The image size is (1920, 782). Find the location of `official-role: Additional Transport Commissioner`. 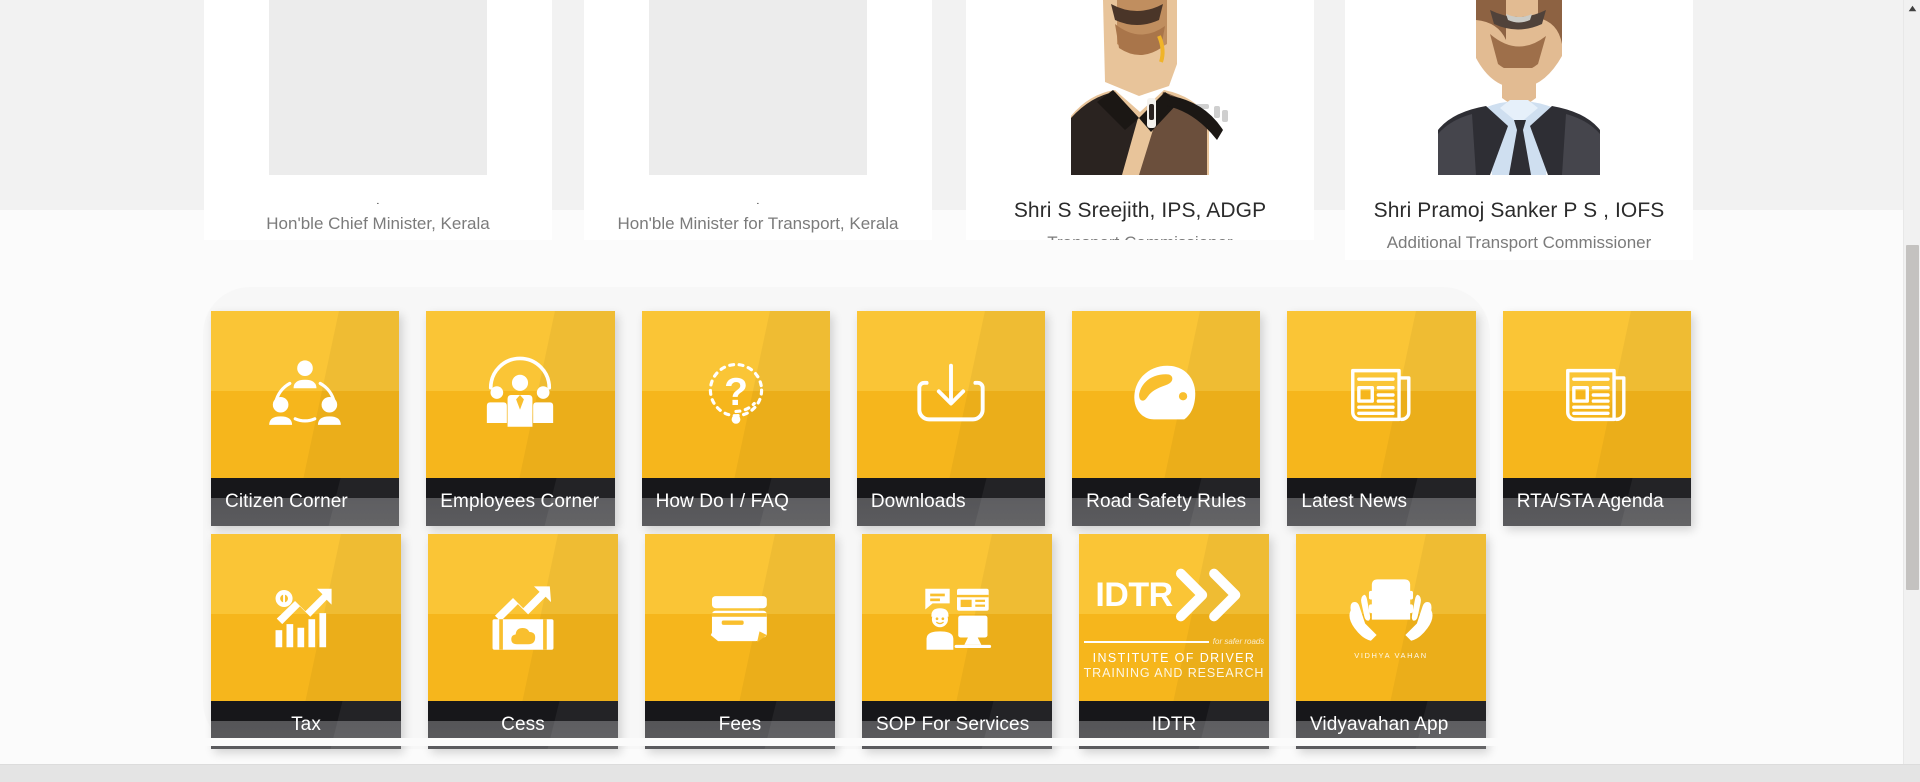

official-role: Additional Transport Commissioner is located at coordinates (1519, 242).